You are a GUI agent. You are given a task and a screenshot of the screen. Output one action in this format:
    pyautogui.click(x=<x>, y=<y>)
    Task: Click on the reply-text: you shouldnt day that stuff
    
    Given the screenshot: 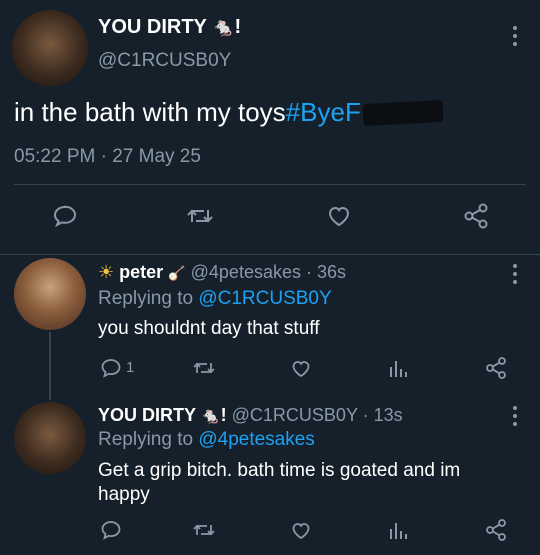 What is the action you would take?
    pyautogui.click(x=209, y=328)
    